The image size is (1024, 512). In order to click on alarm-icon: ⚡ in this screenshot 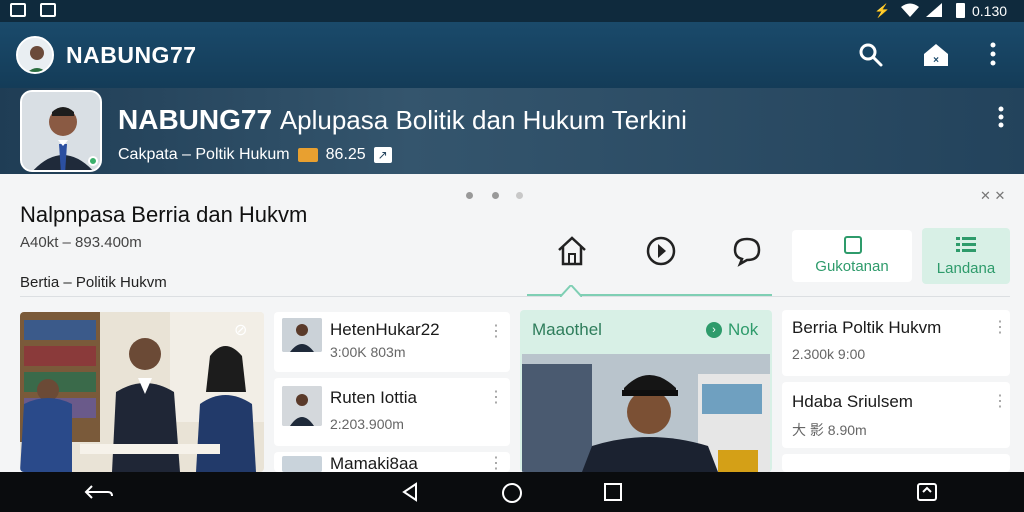, I will do `click(882, 10)`.